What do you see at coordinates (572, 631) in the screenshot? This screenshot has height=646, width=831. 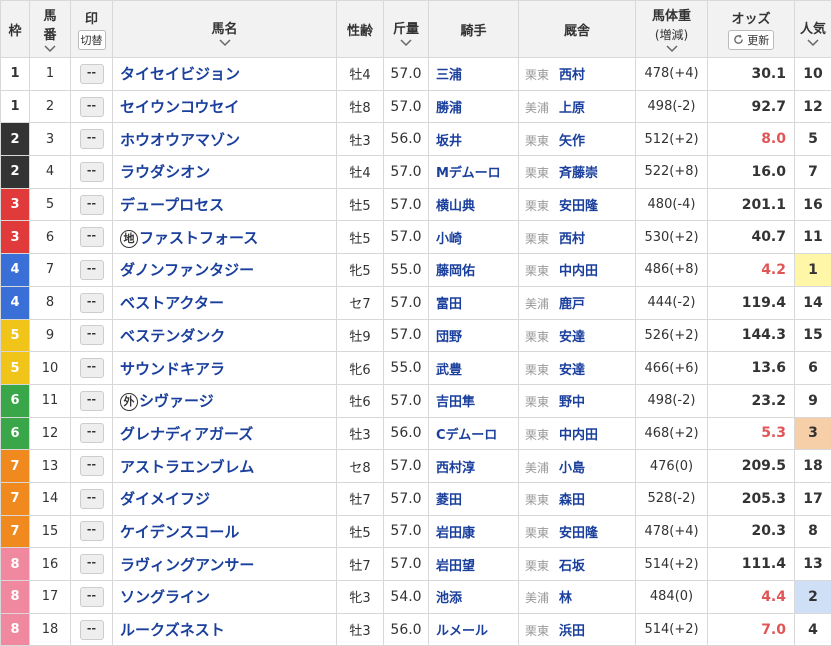 I see `trainer-link: 浜田` at bounding box center [572, 631].